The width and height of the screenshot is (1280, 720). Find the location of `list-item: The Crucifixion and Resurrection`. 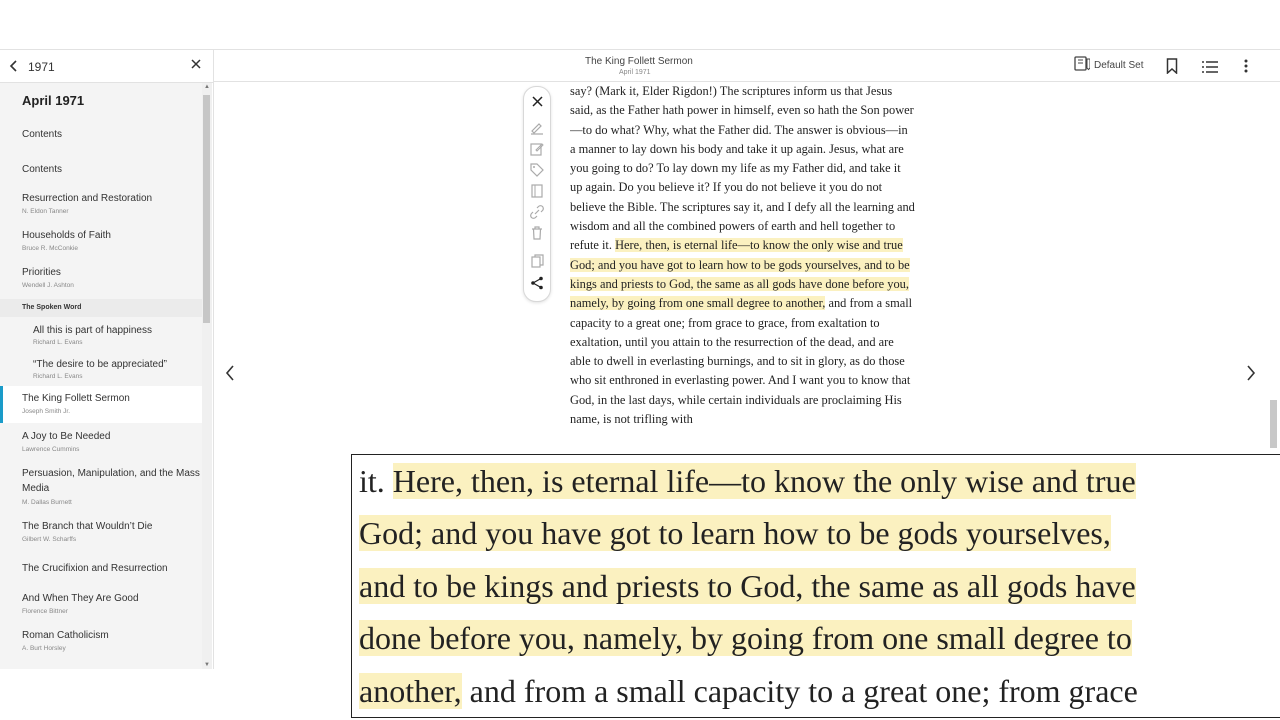

list-item: The Crucifixion and Resurrection is located at coordinates (101, 569).